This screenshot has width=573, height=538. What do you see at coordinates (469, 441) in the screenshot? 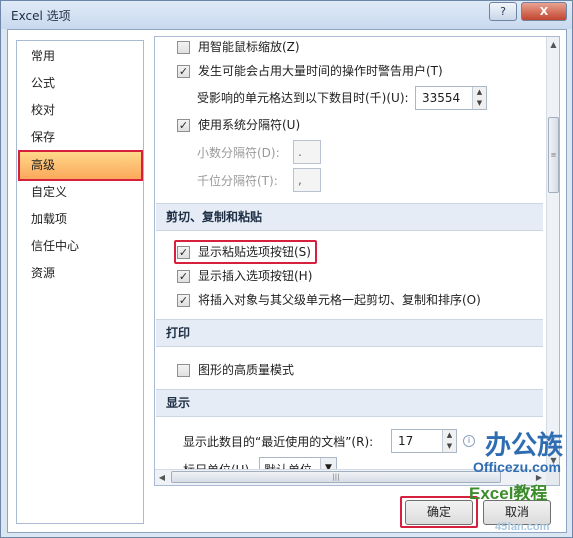
I see `info-icon: i` at bounding box center [469, 441].